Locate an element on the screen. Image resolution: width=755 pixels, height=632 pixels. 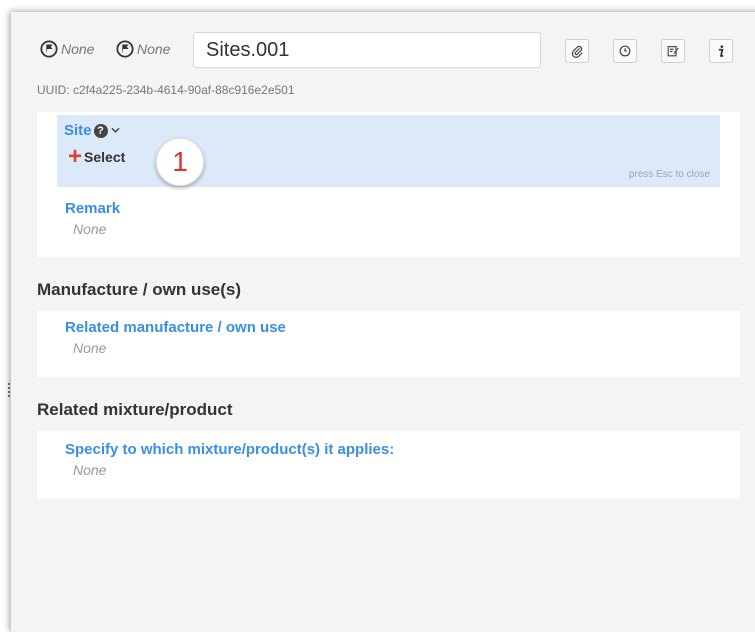
history-button is located at coordinates (625, 51).